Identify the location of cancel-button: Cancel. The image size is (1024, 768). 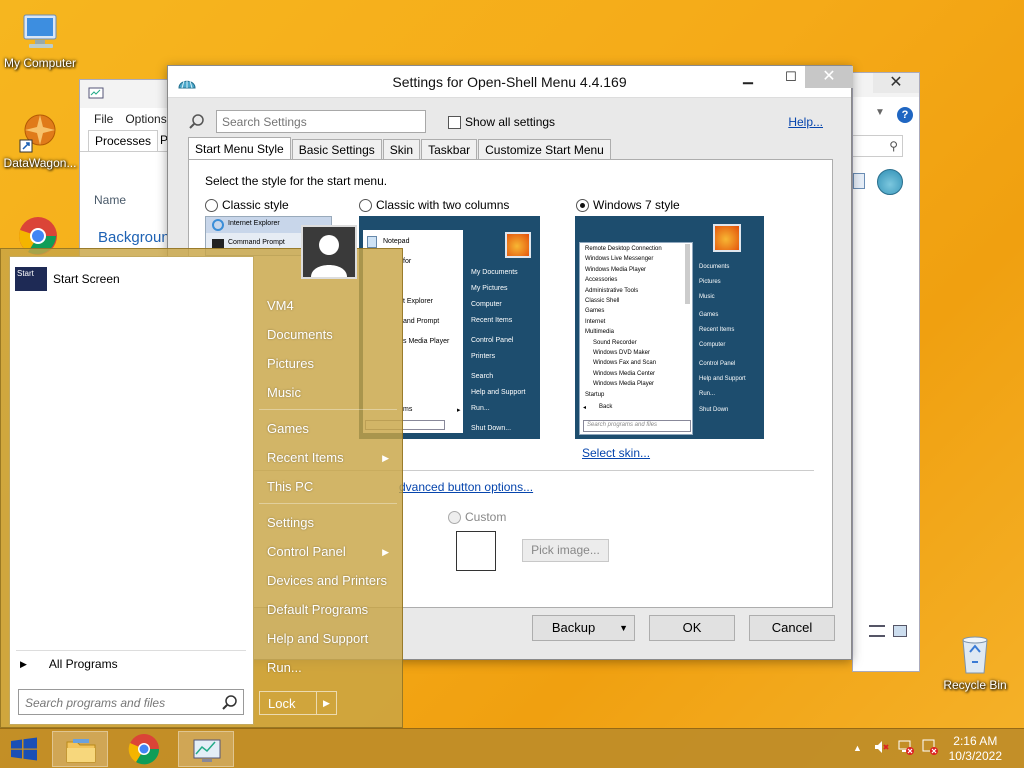
(792, 628).